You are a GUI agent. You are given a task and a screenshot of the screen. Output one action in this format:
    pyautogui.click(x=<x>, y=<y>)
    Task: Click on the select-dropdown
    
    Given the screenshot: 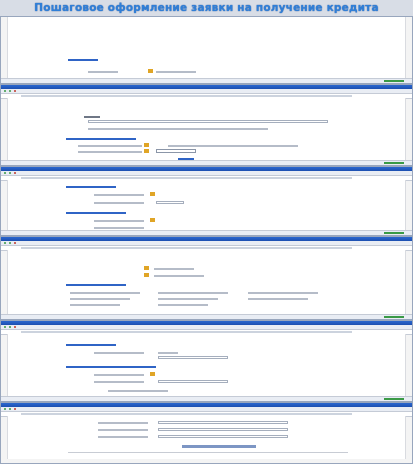 What is the action you would take?
    pyautogui.click(x=176, y=151)
    